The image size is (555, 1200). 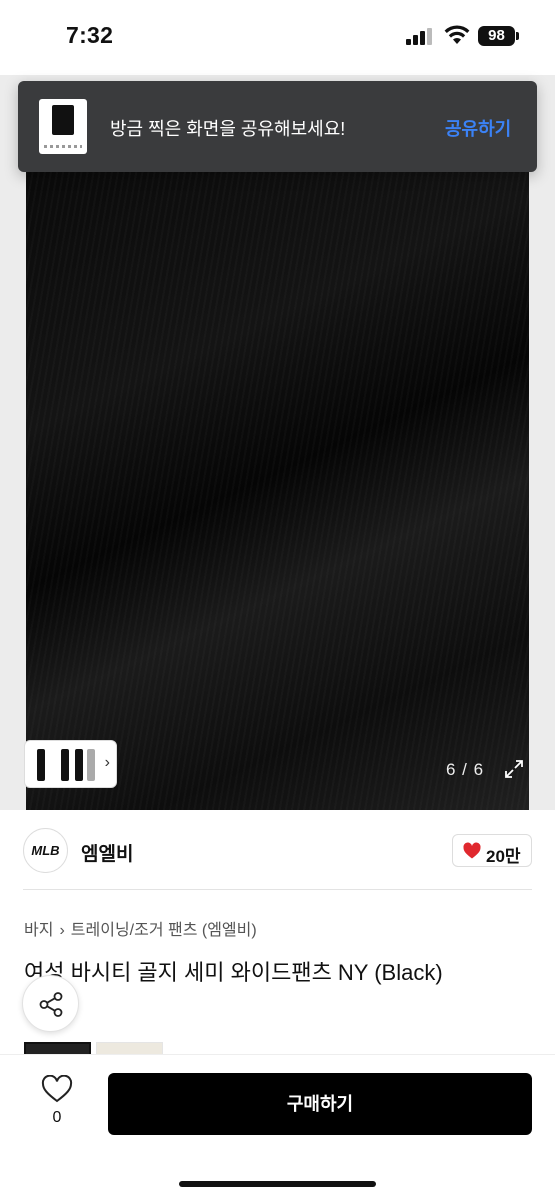 I want to click on home-indicator, so click(x=277, y=1184).